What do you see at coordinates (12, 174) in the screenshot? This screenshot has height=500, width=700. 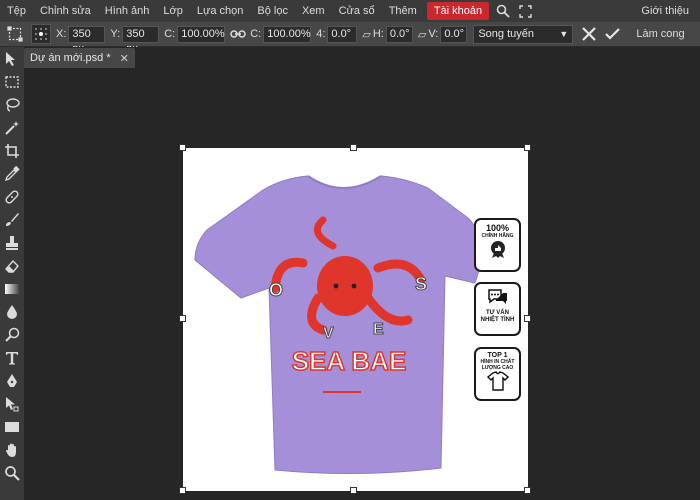 I see `eyedropper-icon` at bounding box center [12, 174].